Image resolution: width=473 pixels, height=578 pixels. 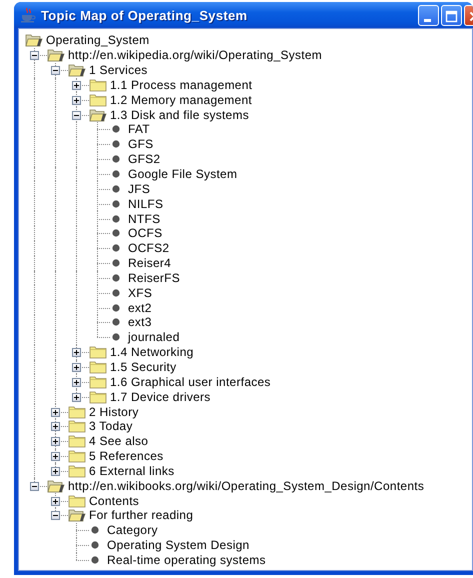 I want to click on tree-item: journaled, so click(x=154, y=337).